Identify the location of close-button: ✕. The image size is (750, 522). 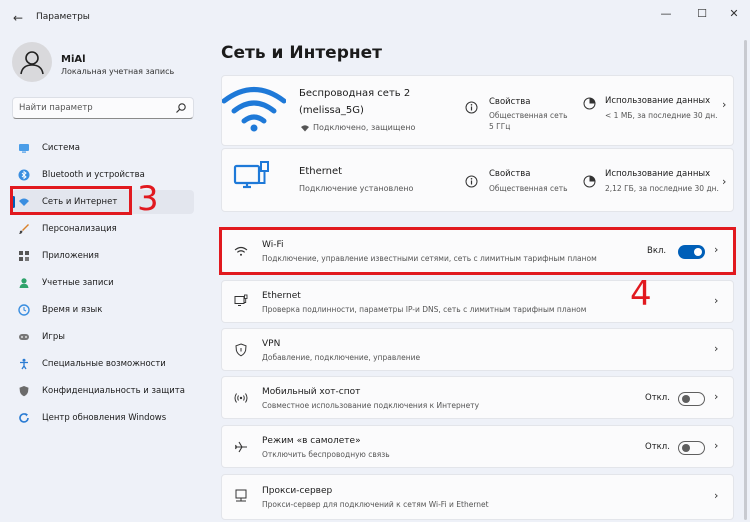
(734, 14).